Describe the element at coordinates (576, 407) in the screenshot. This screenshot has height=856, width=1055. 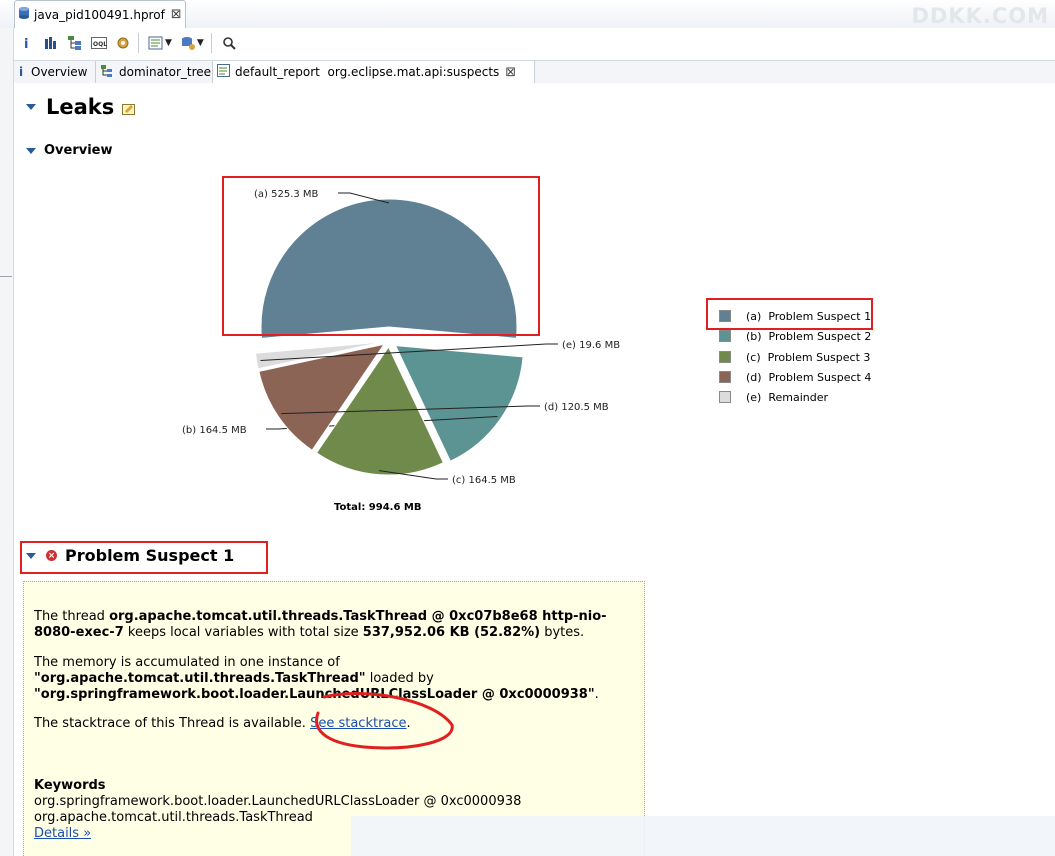
I see `slice-label-d: (d) 120.5 MB` at that location.